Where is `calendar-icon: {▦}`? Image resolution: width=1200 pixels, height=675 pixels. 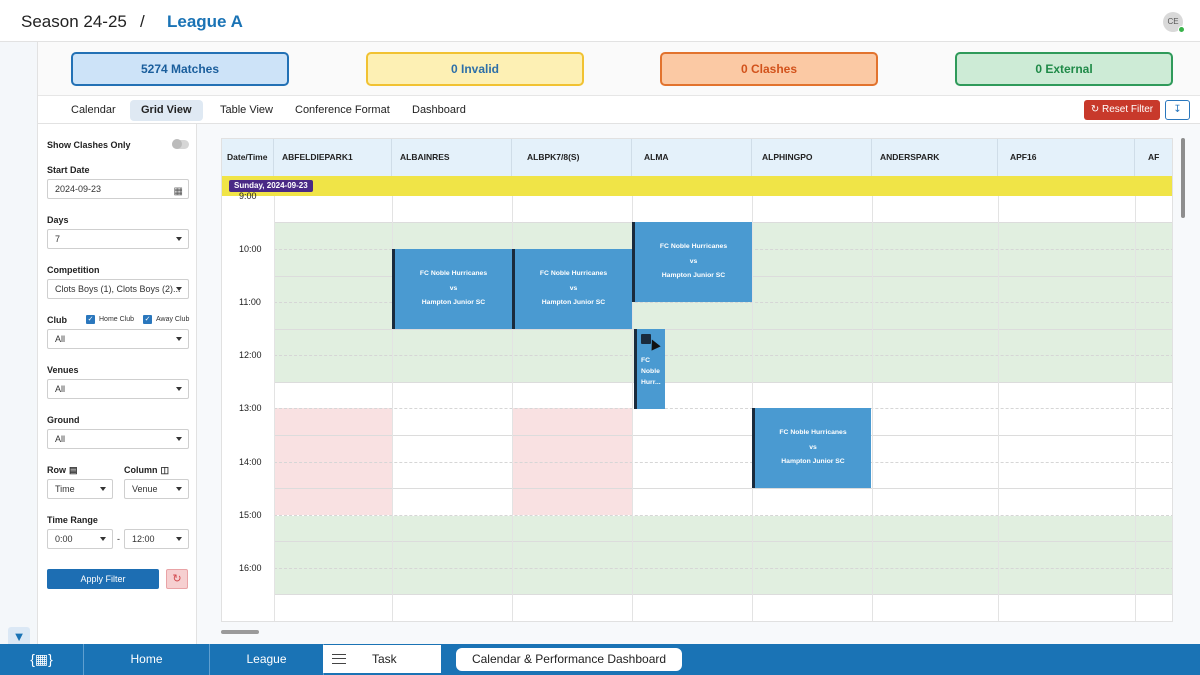
calendar-icon: {▦} is located at coordinates (42, 659).